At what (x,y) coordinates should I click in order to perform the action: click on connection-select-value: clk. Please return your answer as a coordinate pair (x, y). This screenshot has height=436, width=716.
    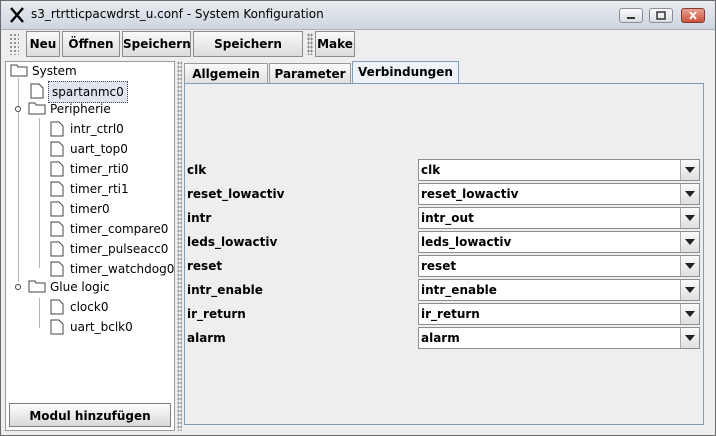
    Looking at the image, I should click on (431, 170).